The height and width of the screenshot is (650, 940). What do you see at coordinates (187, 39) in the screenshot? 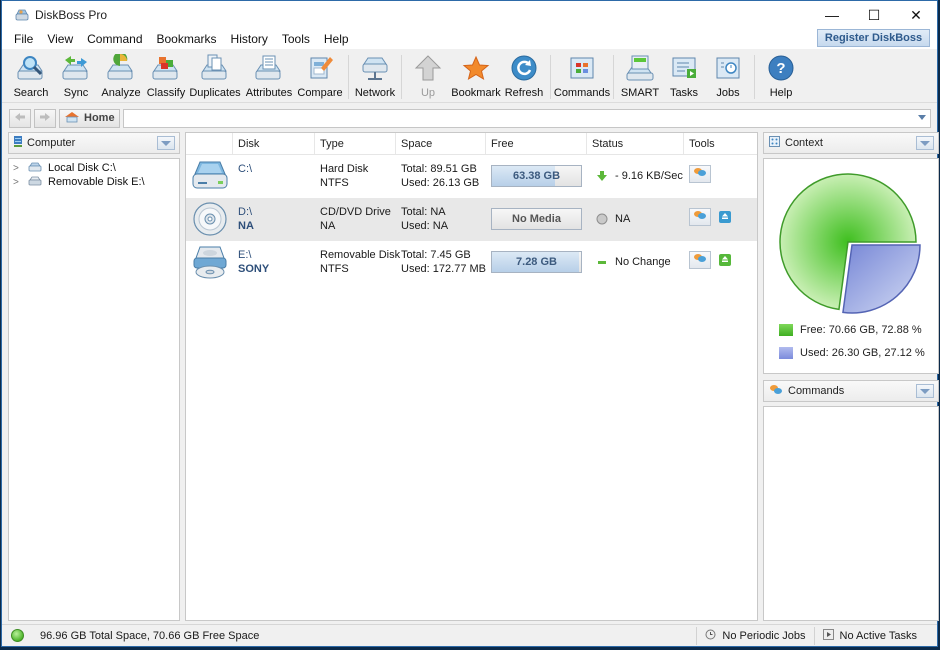
I see `menu-bookmarks: Bookmarks` at bounding box center [187, 39].